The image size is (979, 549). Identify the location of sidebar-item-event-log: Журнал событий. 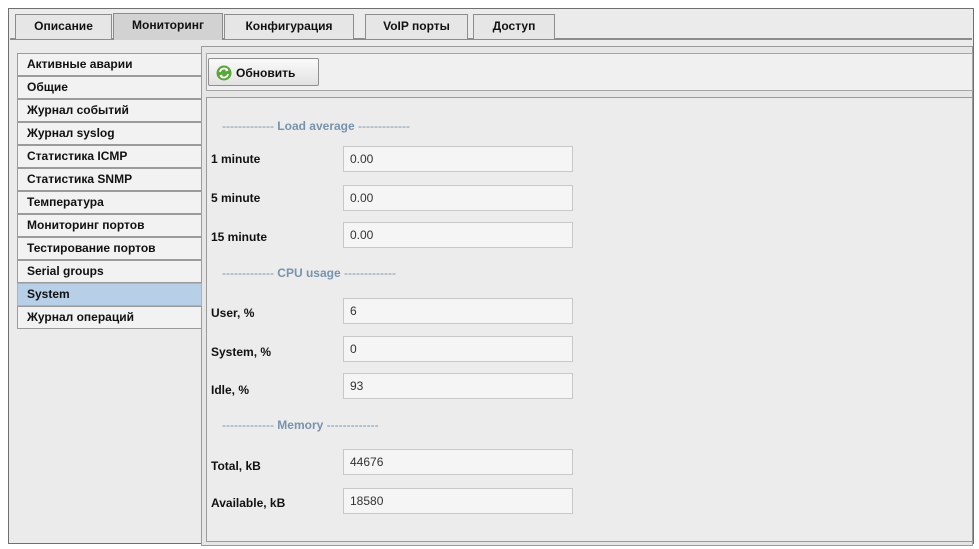
(109, 110).